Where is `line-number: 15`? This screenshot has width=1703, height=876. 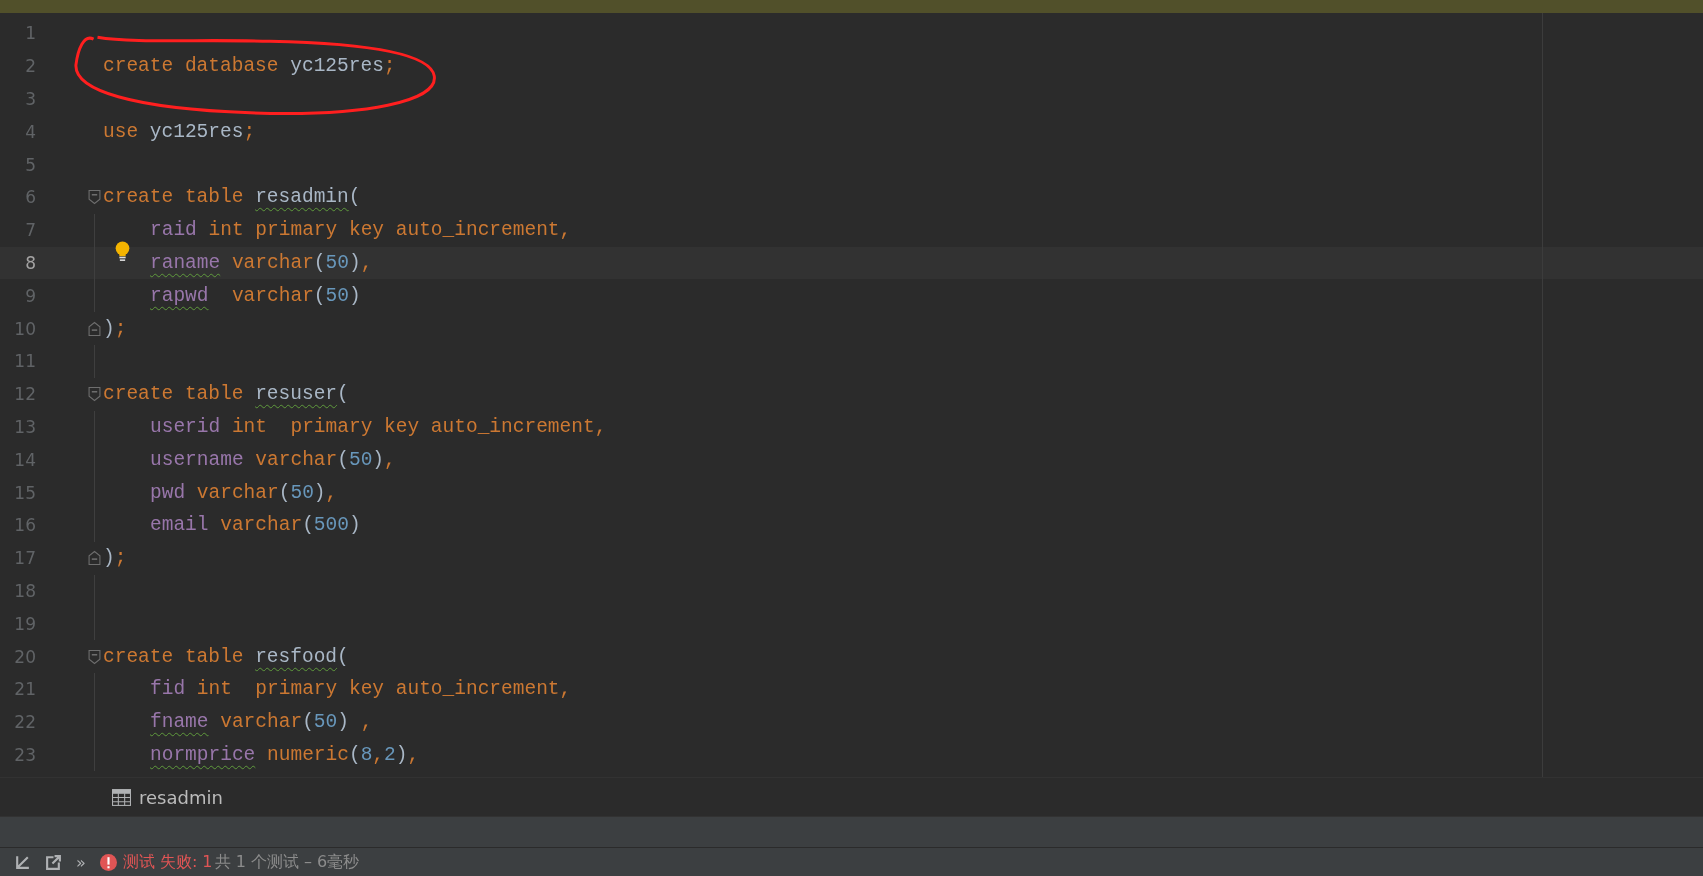 line-number: 15 is located at coordinates (24, 492).